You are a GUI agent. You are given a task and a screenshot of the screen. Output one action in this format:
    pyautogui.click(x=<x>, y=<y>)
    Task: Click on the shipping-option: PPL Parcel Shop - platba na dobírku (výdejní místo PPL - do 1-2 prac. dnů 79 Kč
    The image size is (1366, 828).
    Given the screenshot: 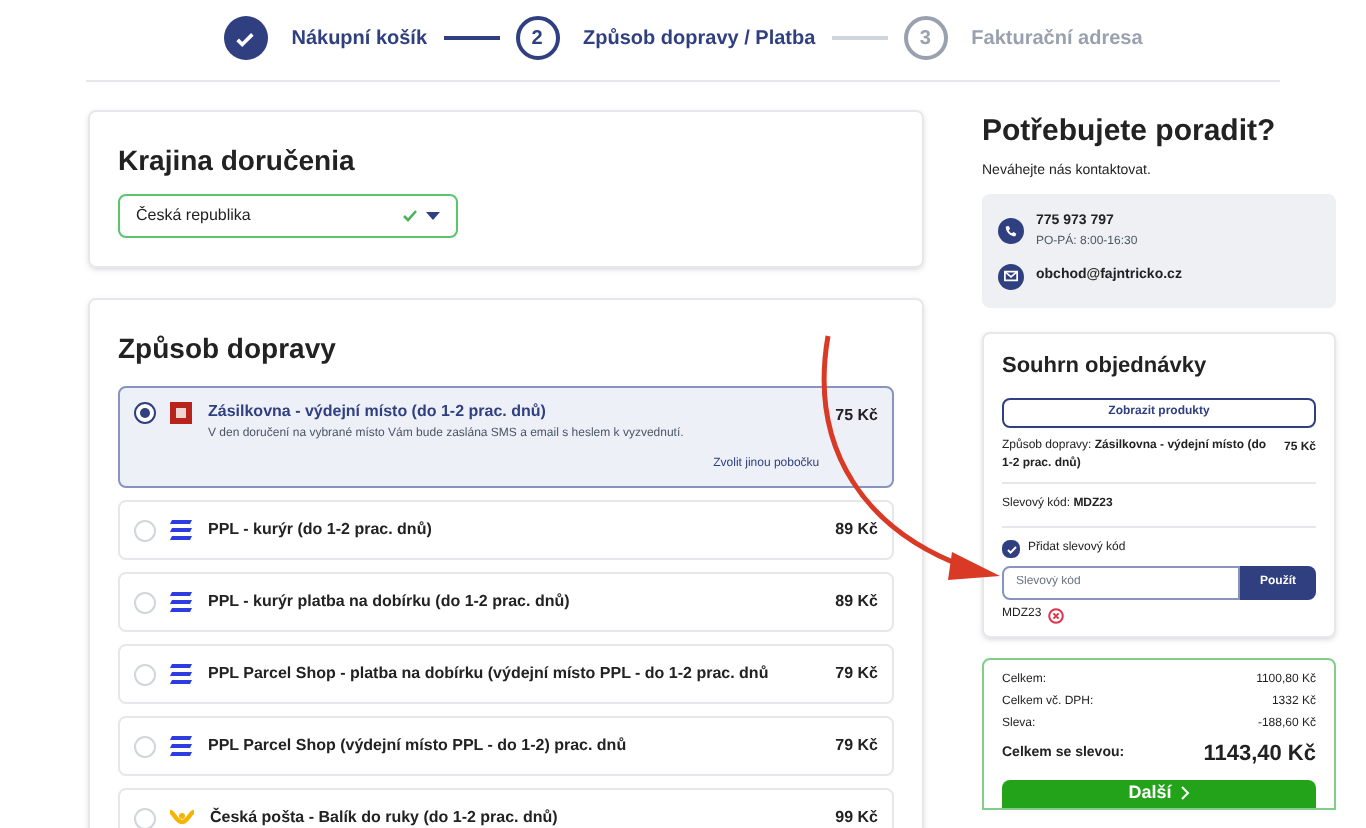 What is the action you would take?
    pyautogui.click(x=506, y=674)
    